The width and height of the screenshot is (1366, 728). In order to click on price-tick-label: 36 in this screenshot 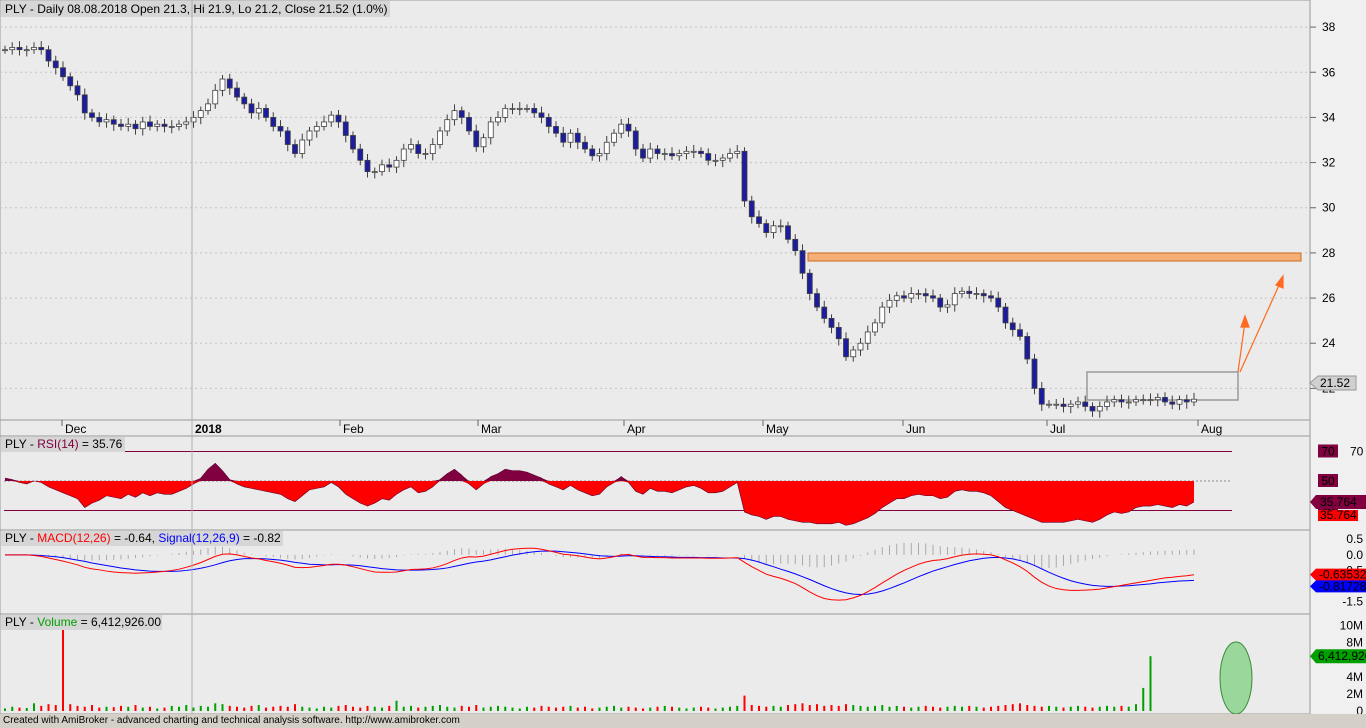, I will do `click(1329, 72)`.